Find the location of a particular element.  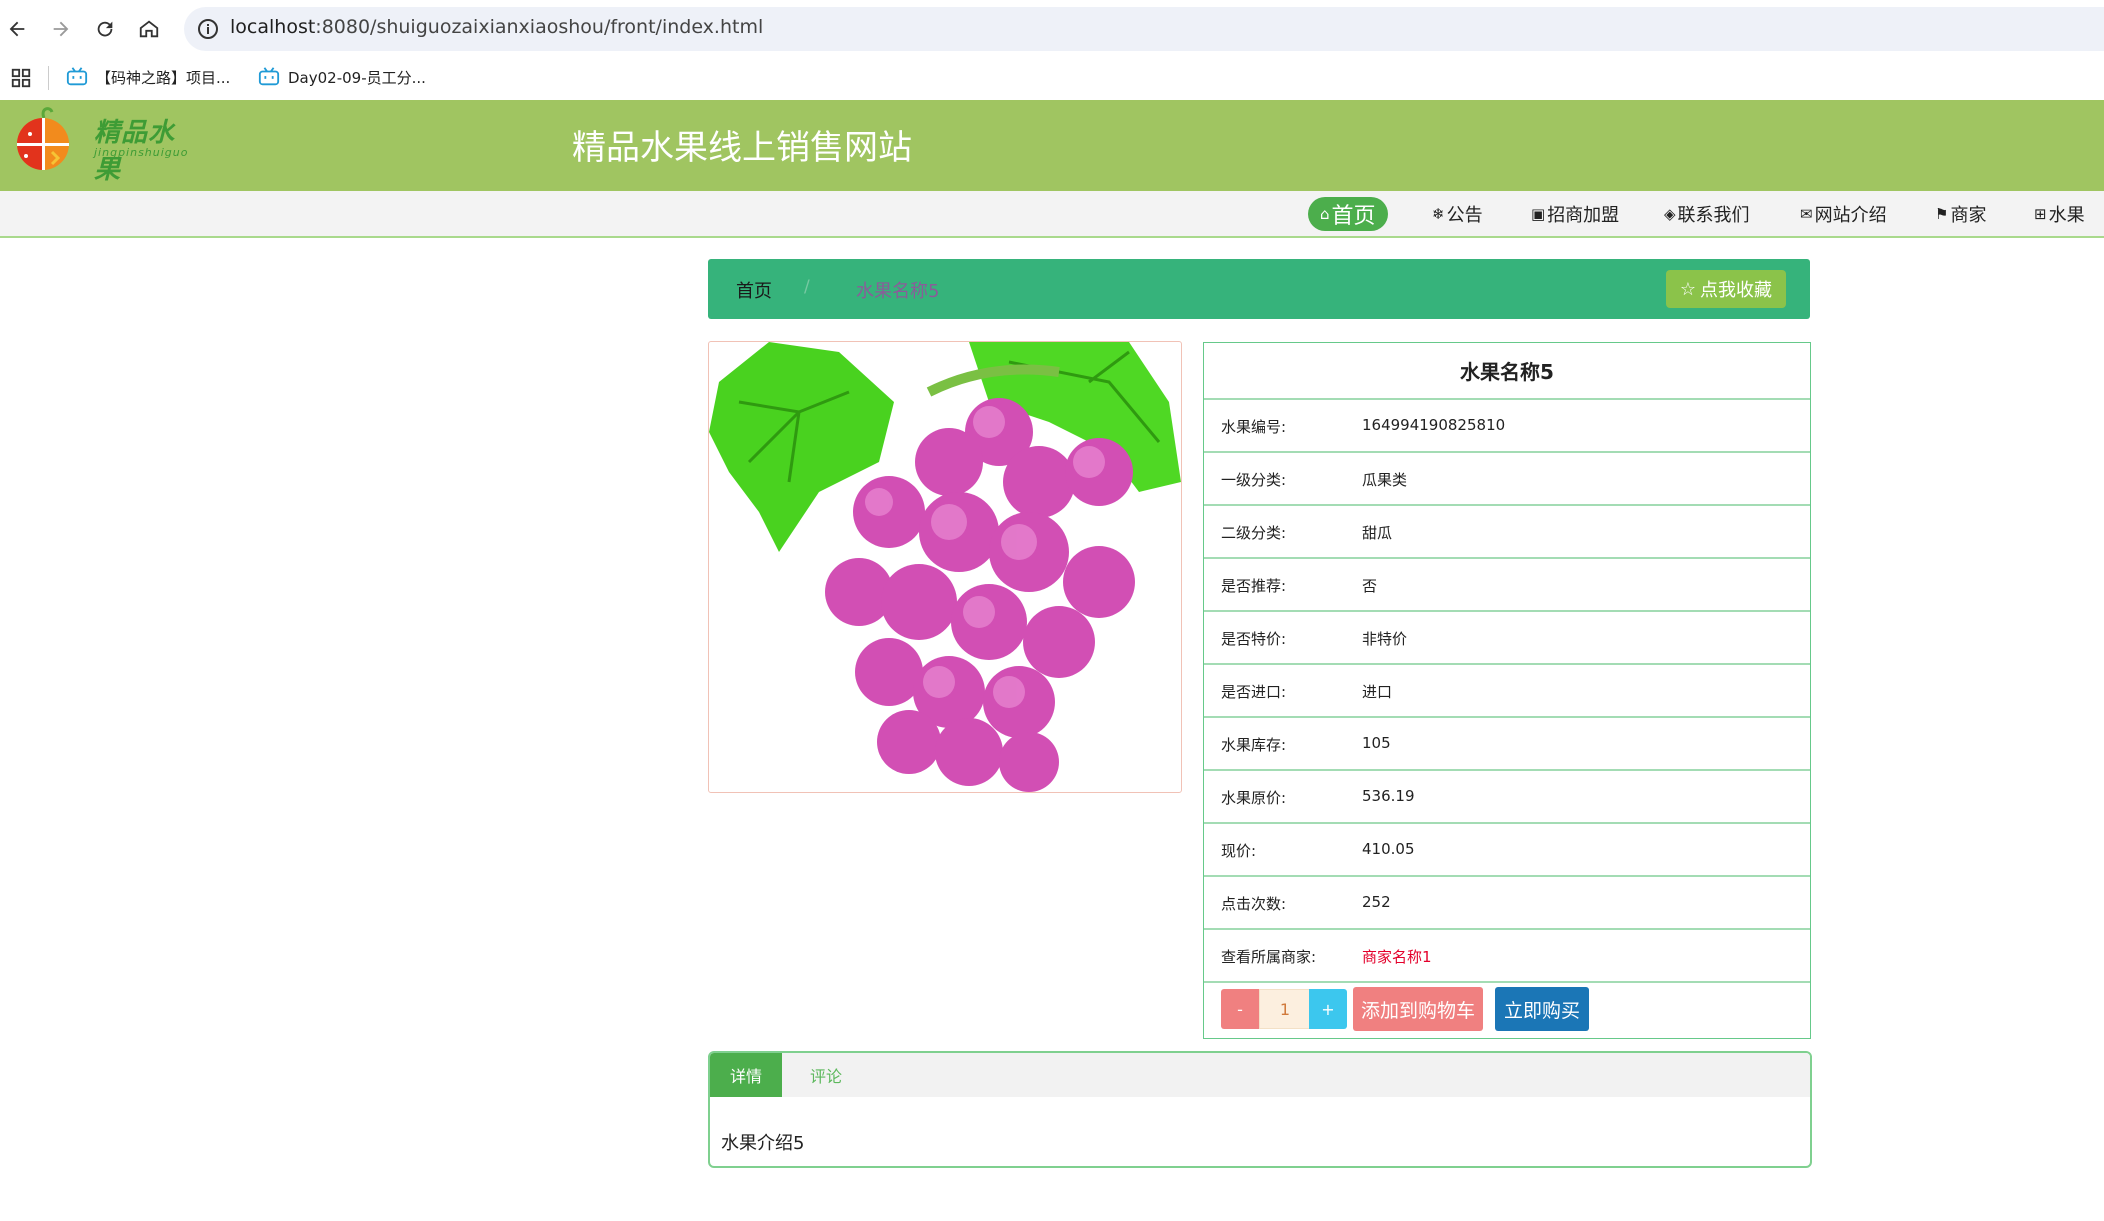

info-value: 536.19 is located at coordinates (1388, 796).